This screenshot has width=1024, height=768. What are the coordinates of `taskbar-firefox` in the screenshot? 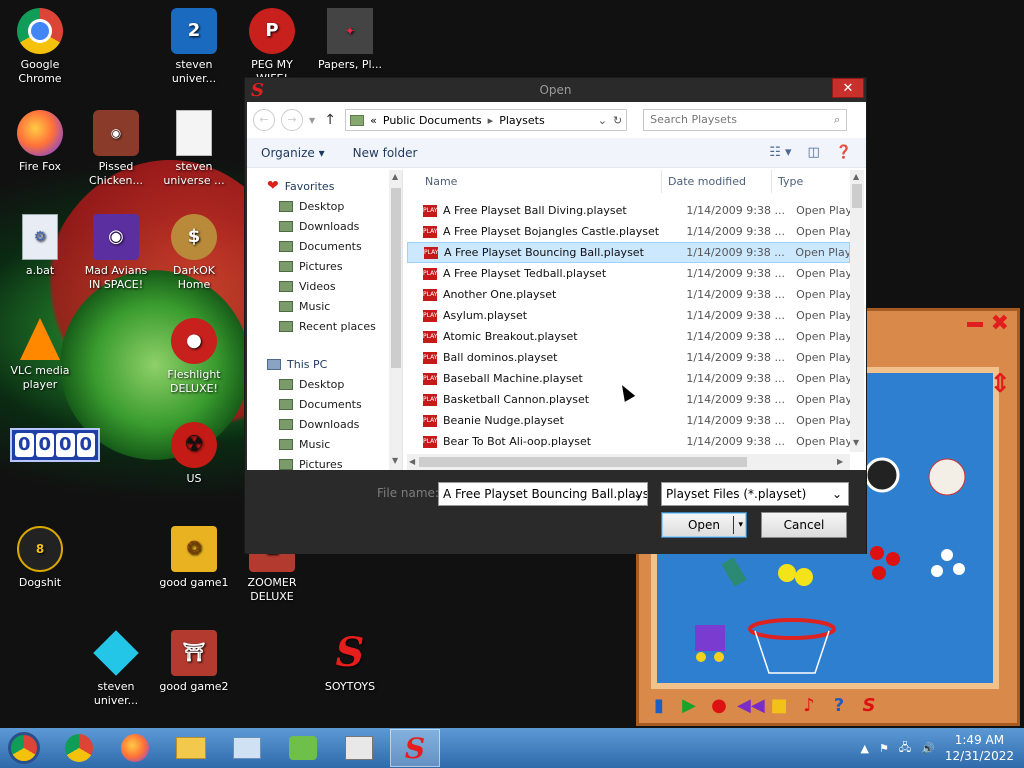 It's located at (135, 748).